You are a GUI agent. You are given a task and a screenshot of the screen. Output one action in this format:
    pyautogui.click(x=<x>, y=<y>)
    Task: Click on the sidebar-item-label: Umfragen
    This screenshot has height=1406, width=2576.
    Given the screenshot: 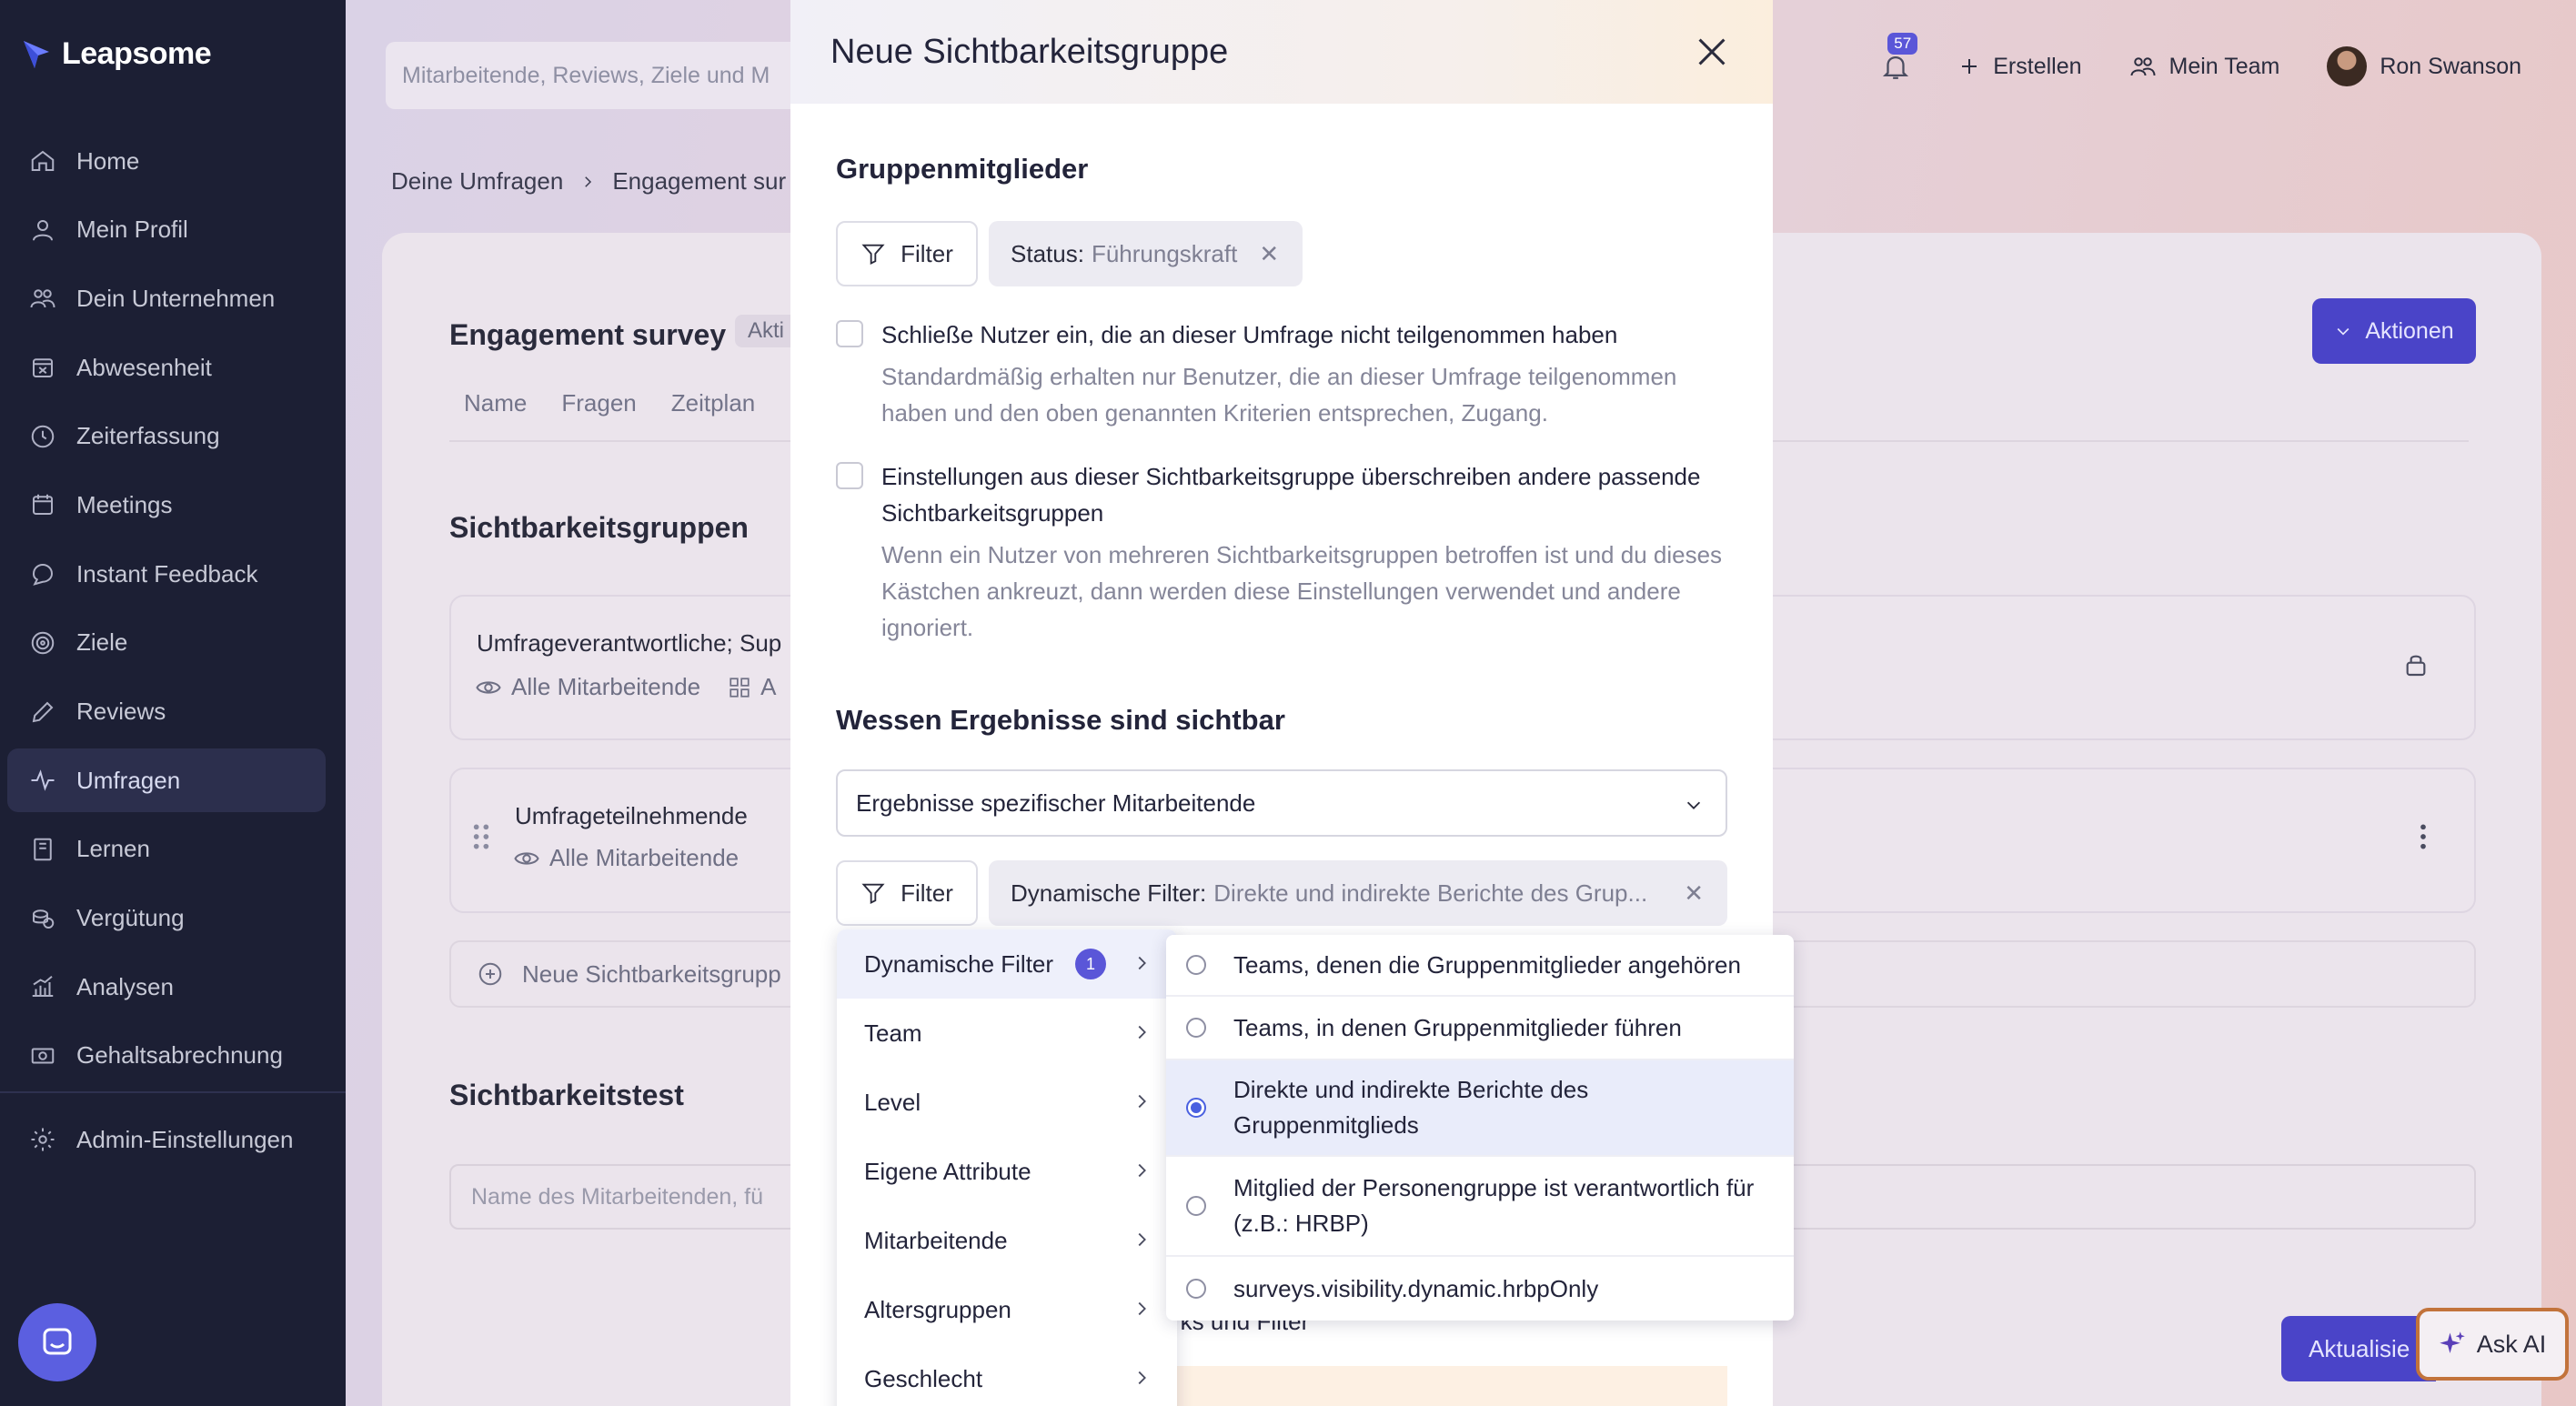 What is the action you would take?
    pyautogui.click(x=128, y=780)
    